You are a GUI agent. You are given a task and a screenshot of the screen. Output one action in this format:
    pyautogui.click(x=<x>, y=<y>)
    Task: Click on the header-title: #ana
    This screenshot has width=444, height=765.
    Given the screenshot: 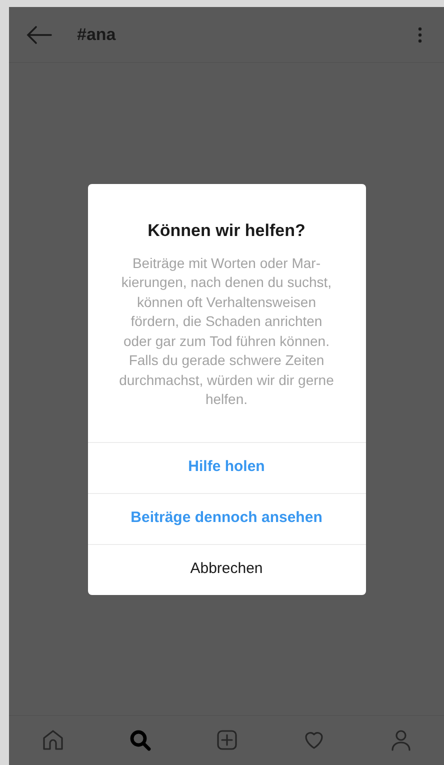 What is the action you would take?
    pyautogui.click(x=96, y=35)
    